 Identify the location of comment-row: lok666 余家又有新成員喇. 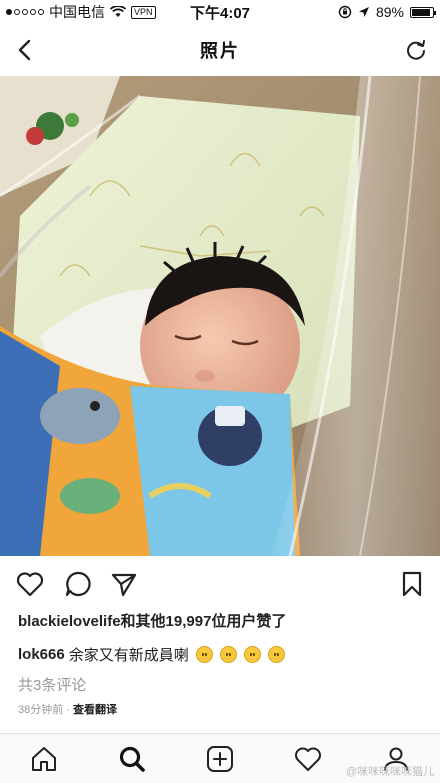
(151, 654).